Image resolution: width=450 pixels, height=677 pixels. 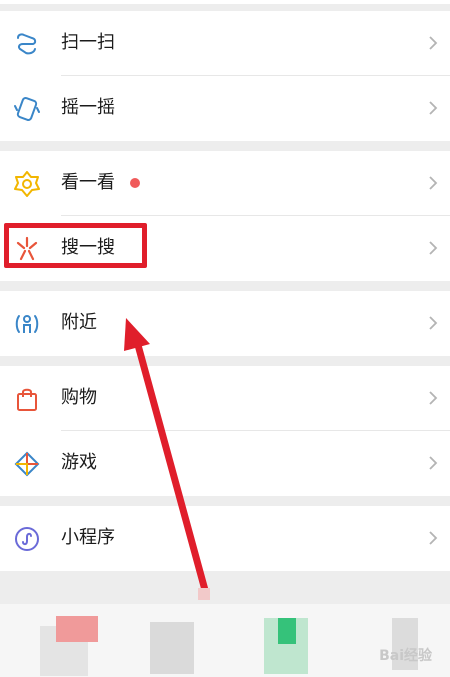 I want to click on bottom-tab-bar: Bai经验, so click(x=225, y=640).